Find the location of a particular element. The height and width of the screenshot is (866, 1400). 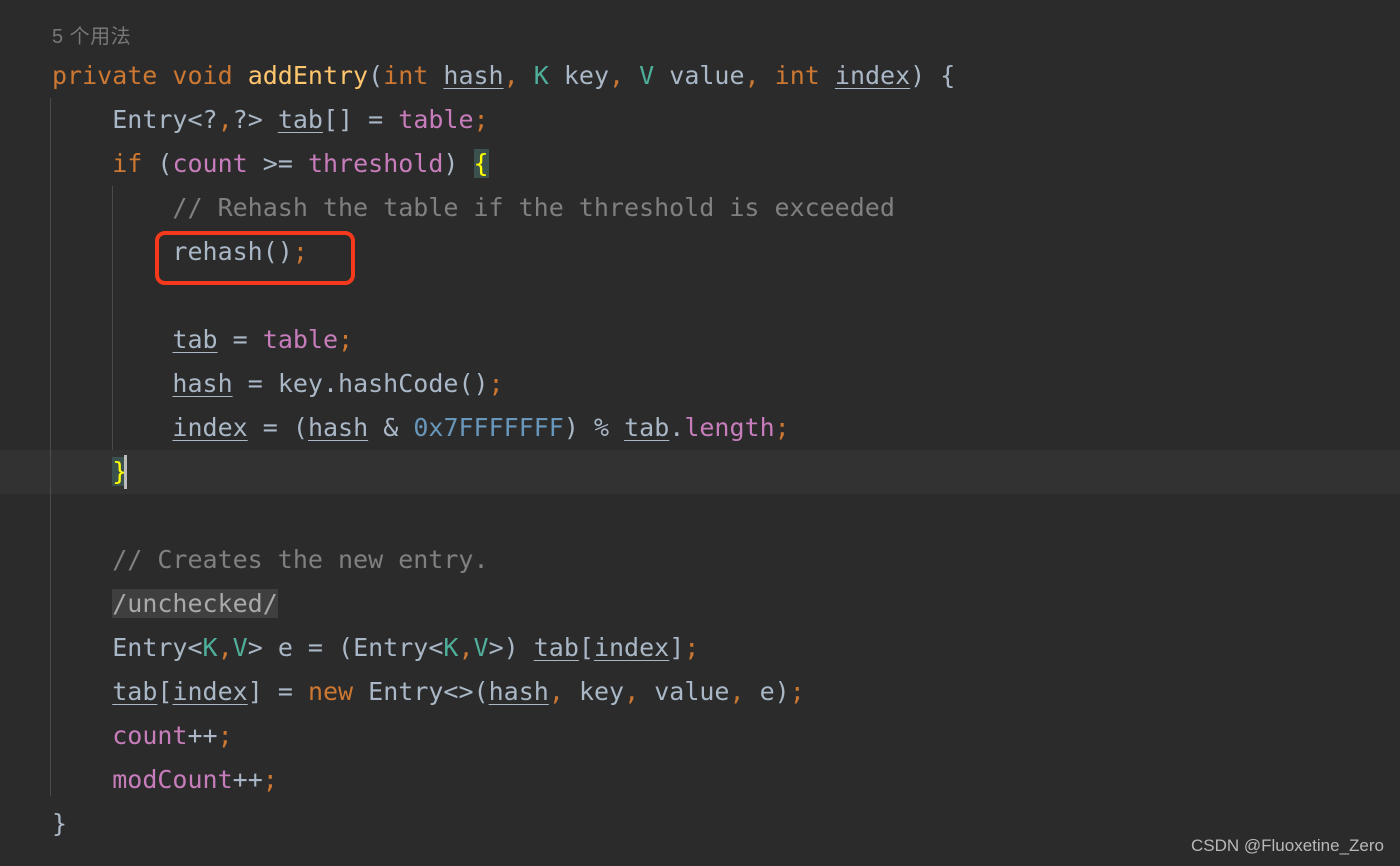

token-bracket-open: [ is located at coordinates (165, 691).